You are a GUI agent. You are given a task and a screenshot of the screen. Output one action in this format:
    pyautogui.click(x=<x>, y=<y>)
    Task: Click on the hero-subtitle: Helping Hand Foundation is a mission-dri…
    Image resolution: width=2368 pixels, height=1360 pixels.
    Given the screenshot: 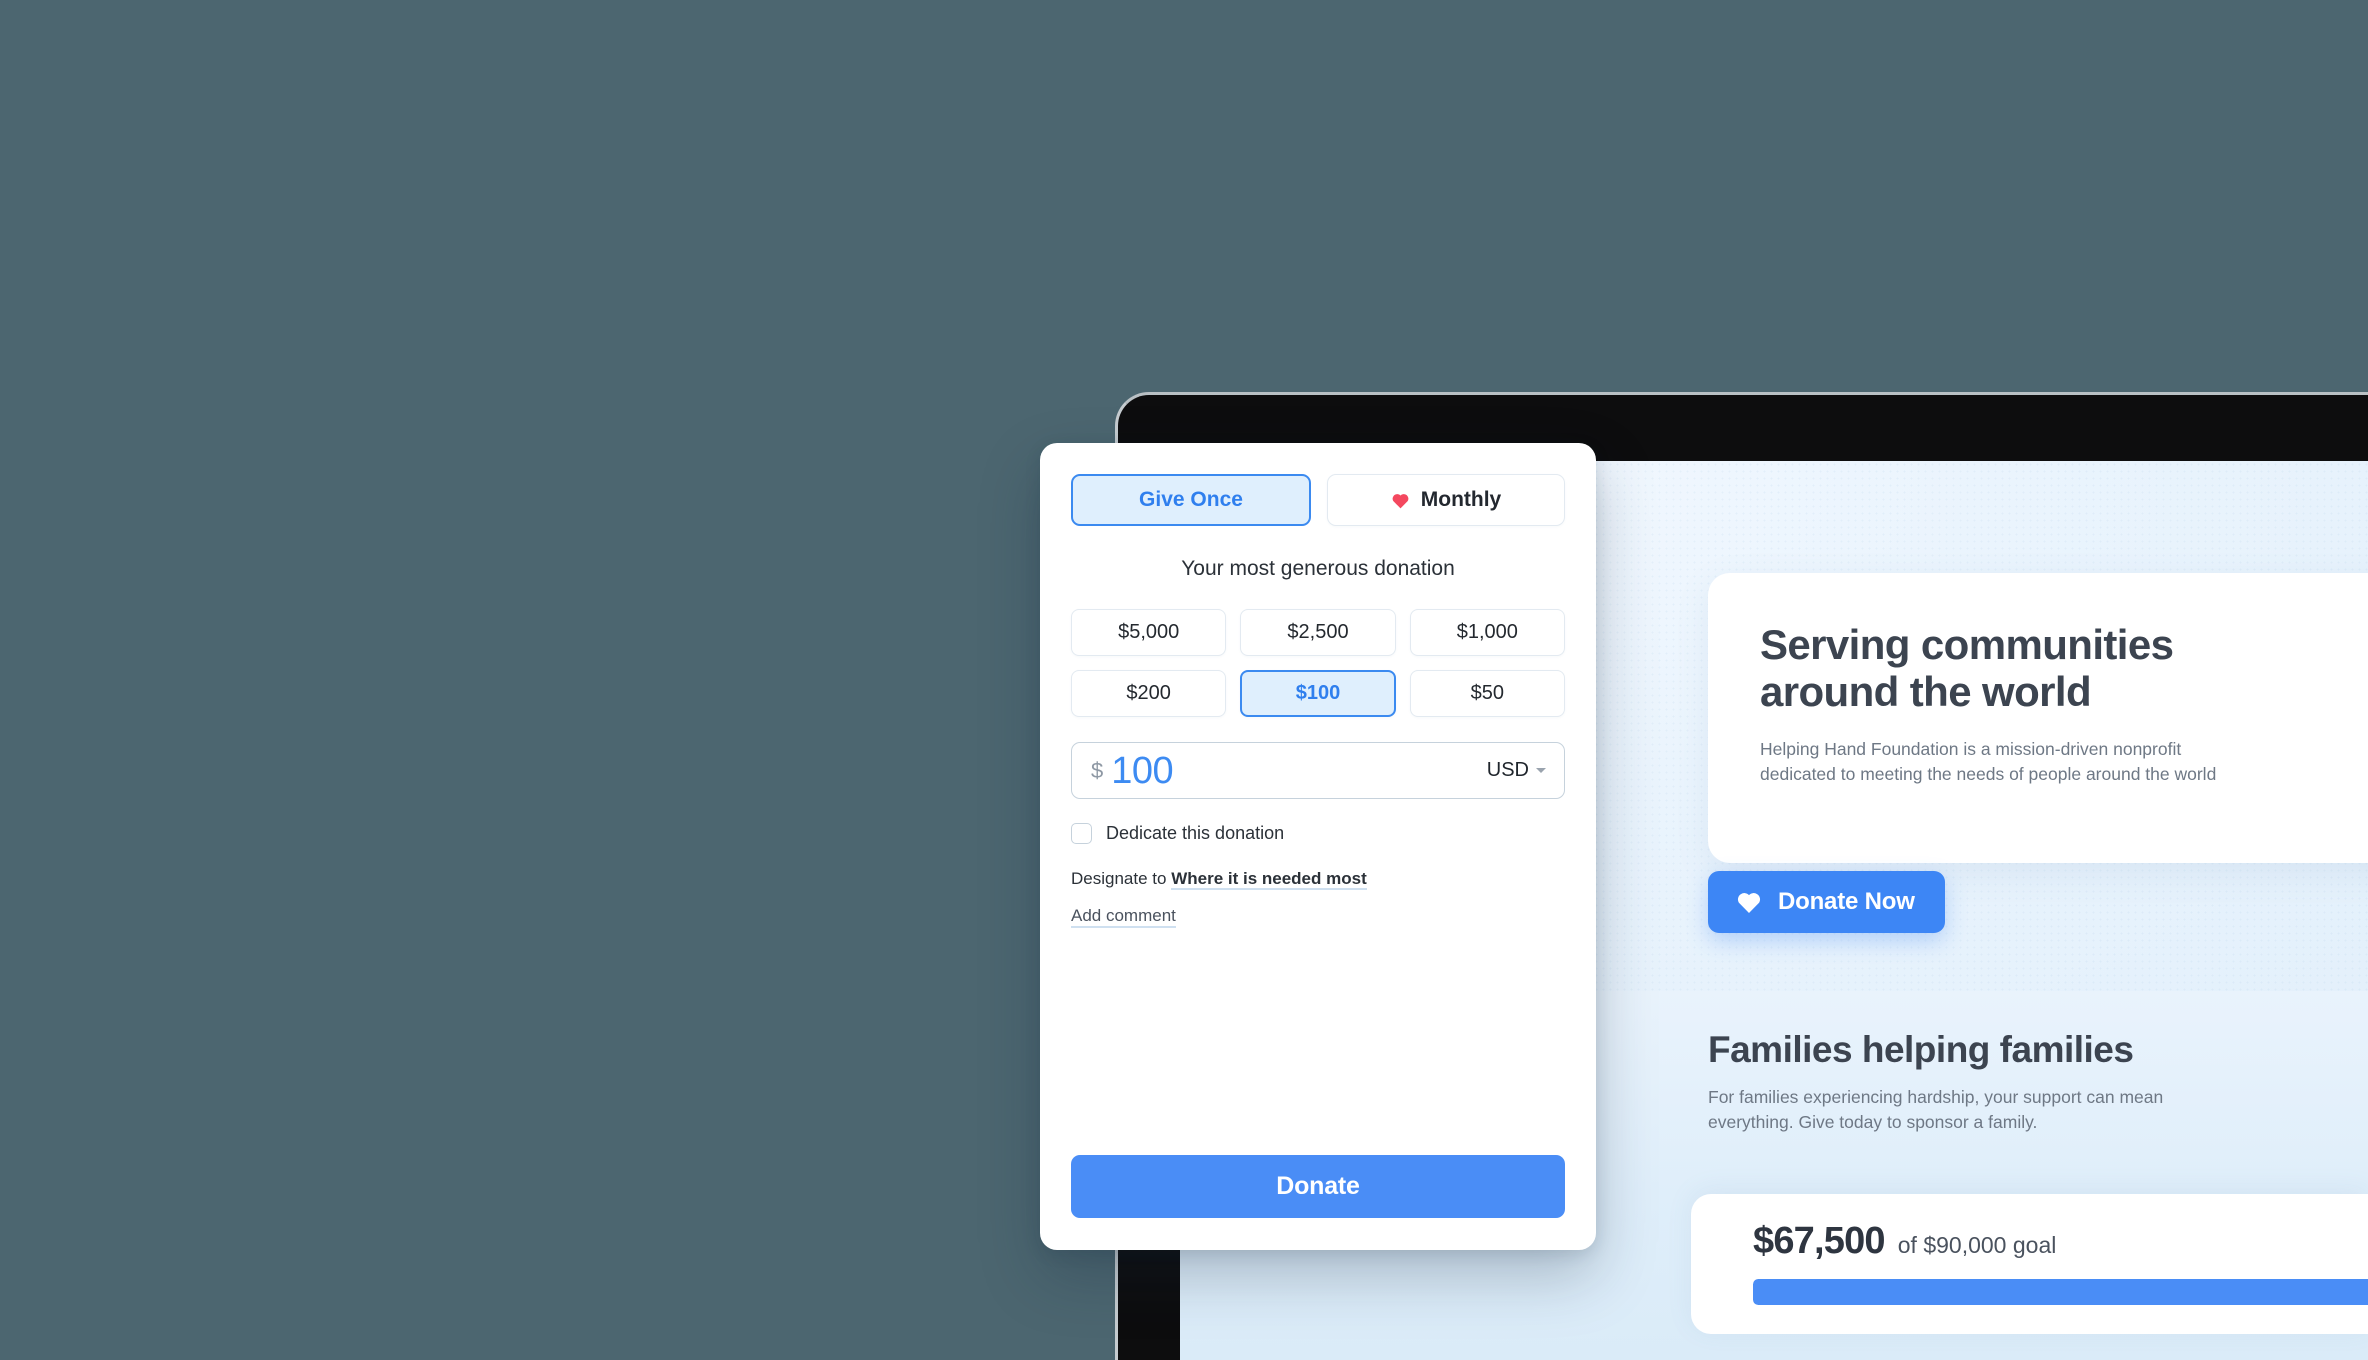 What is the action you would take?
    pyautogui.click(x=1988, y=761)
    